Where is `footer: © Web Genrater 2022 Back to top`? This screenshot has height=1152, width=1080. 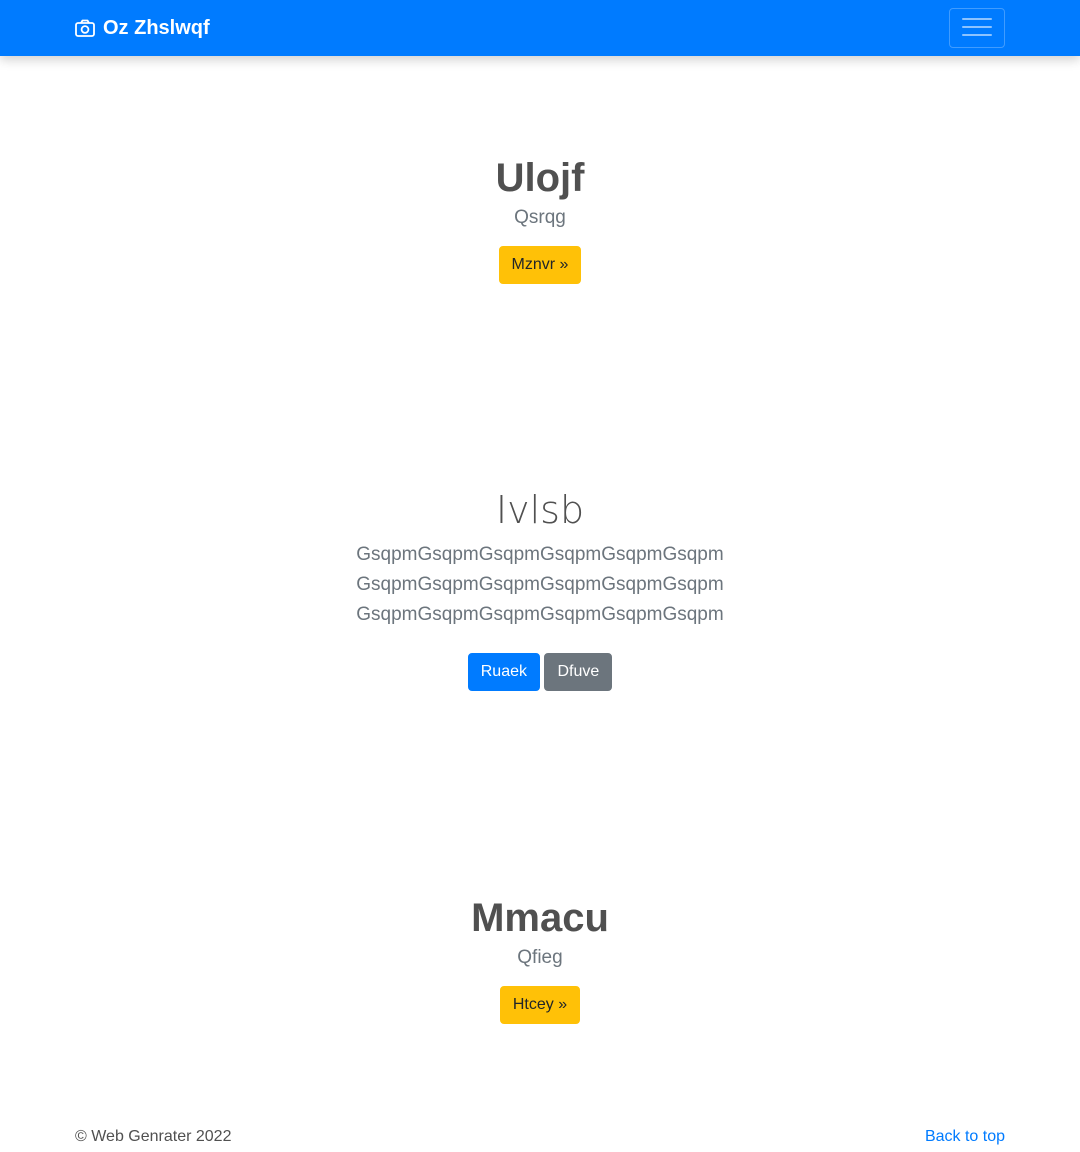
footer: © Web Genrater 2022 Back to top is located at coordinates (540, 1140).